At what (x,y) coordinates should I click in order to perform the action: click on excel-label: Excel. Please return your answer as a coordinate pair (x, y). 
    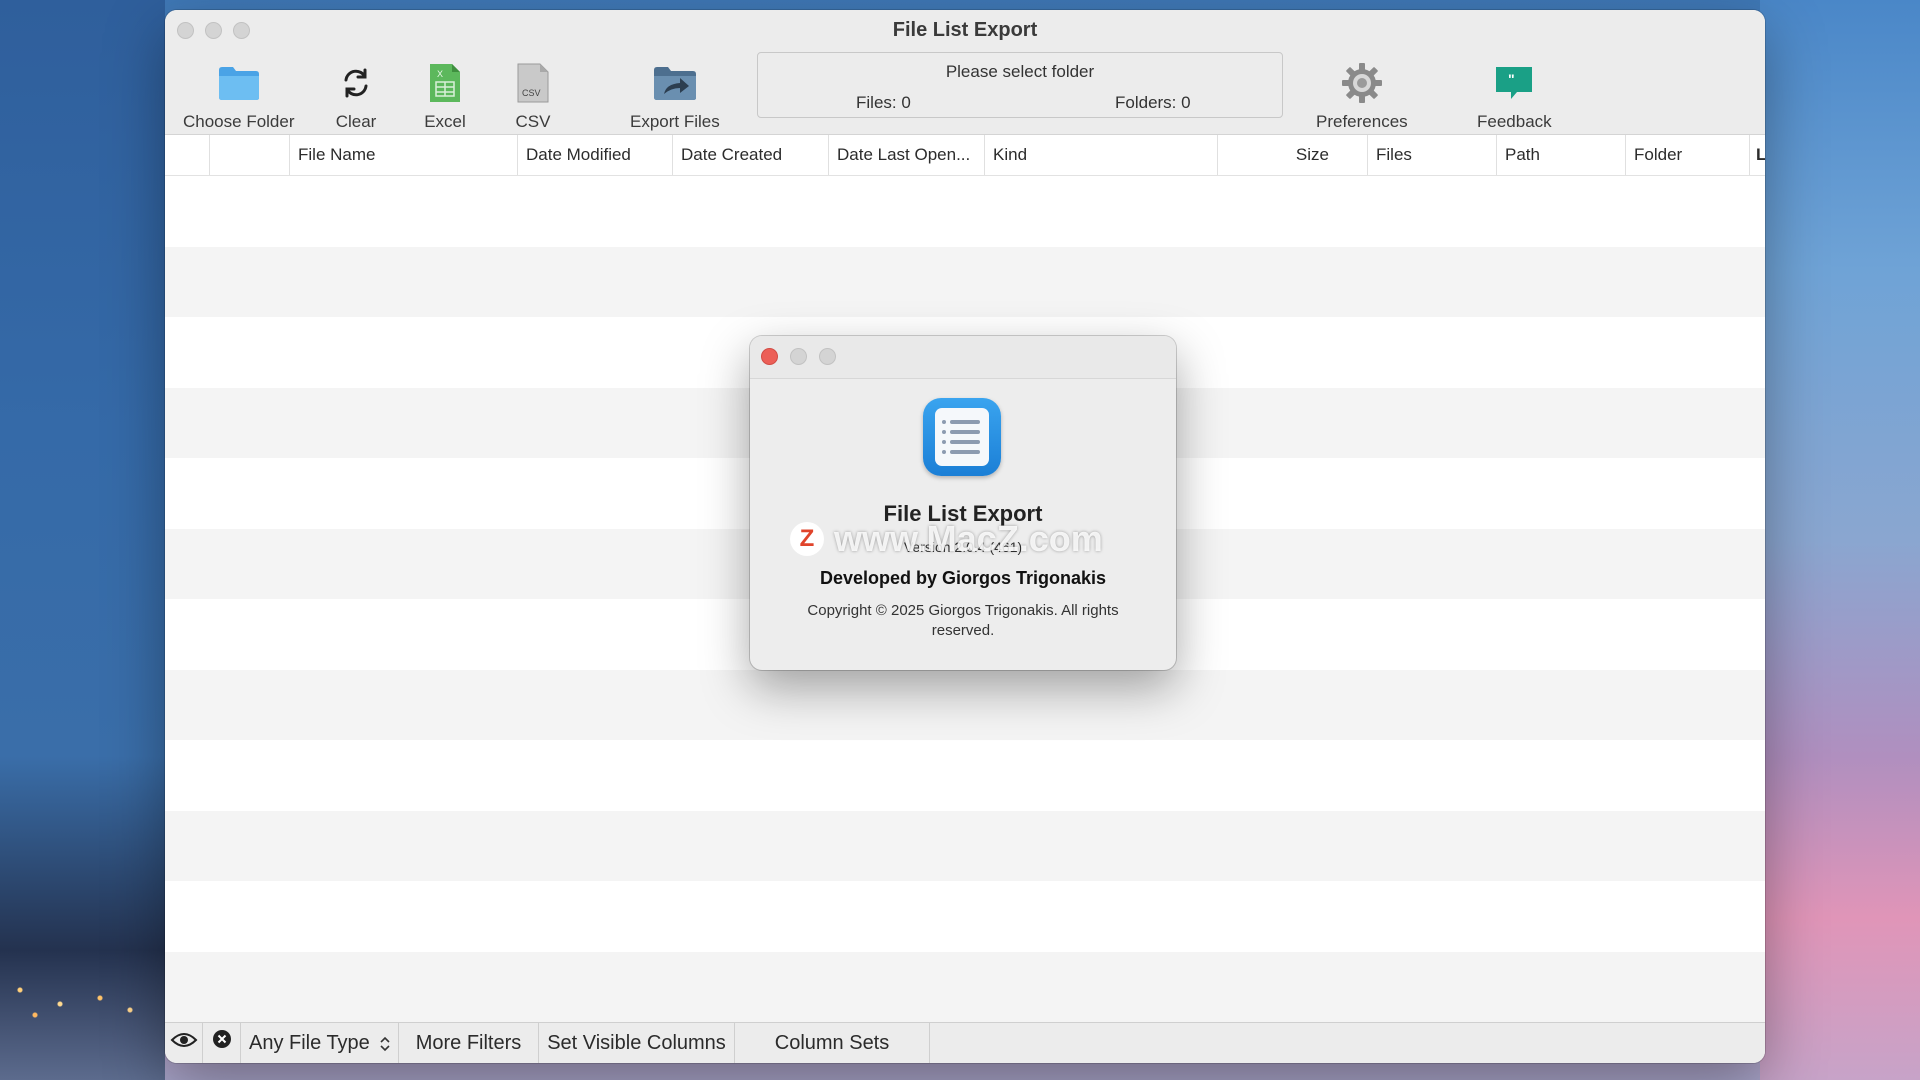
    Looking at the image, I should click on (445, 121).